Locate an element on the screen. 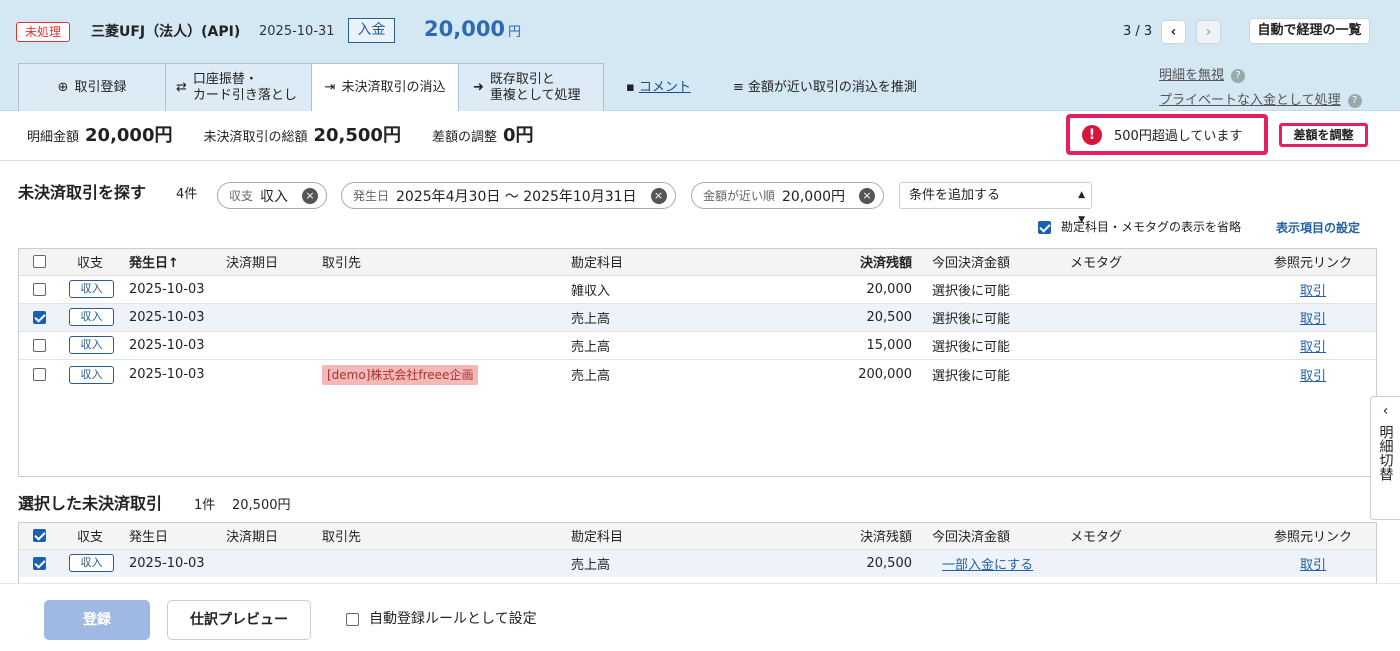 This screenshot has height=651, width=1400. tab-transfer: ⇄ 口座振替・ カード引き落とし is located at coordinates (238, 87).